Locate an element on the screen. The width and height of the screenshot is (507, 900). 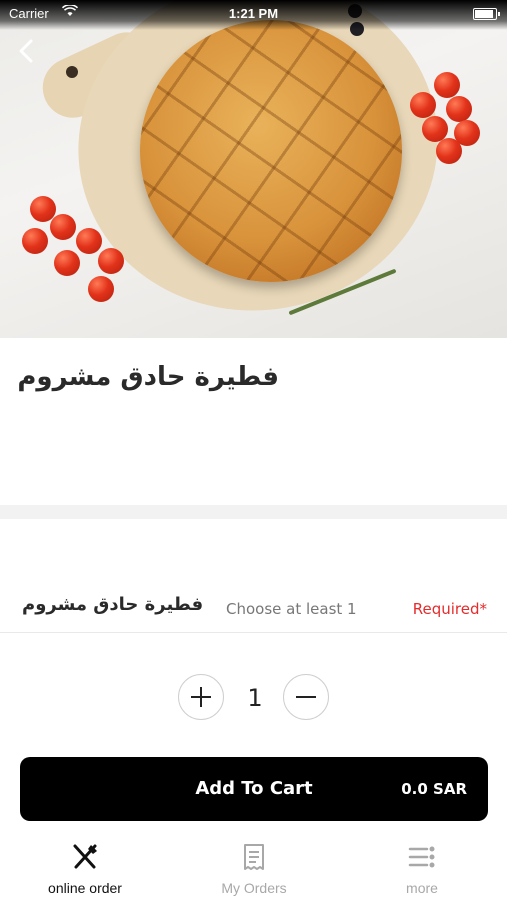
tab-my-orders: My Orders is located at coordinates (254, 868).